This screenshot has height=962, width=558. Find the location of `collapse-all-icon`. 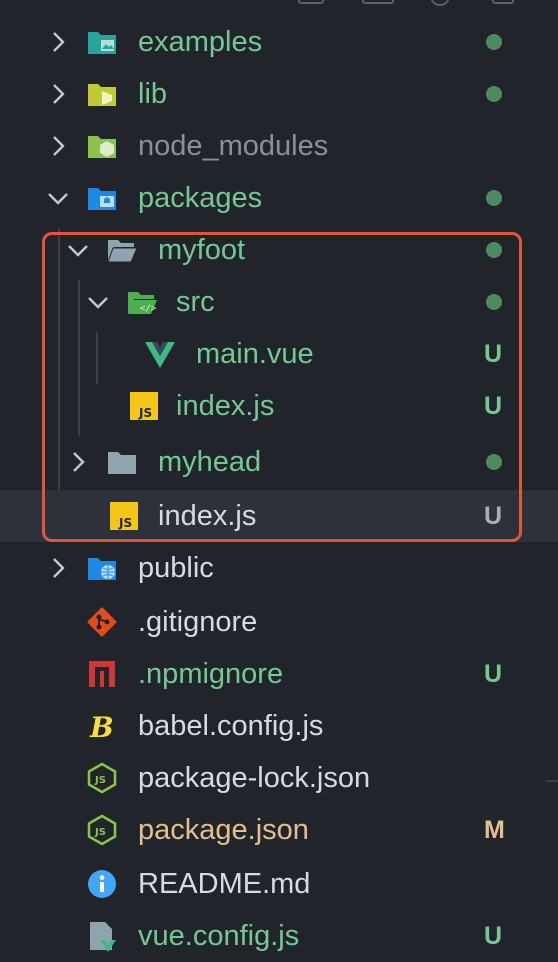

collapse-all-icon is located at coordinates (503, 2).